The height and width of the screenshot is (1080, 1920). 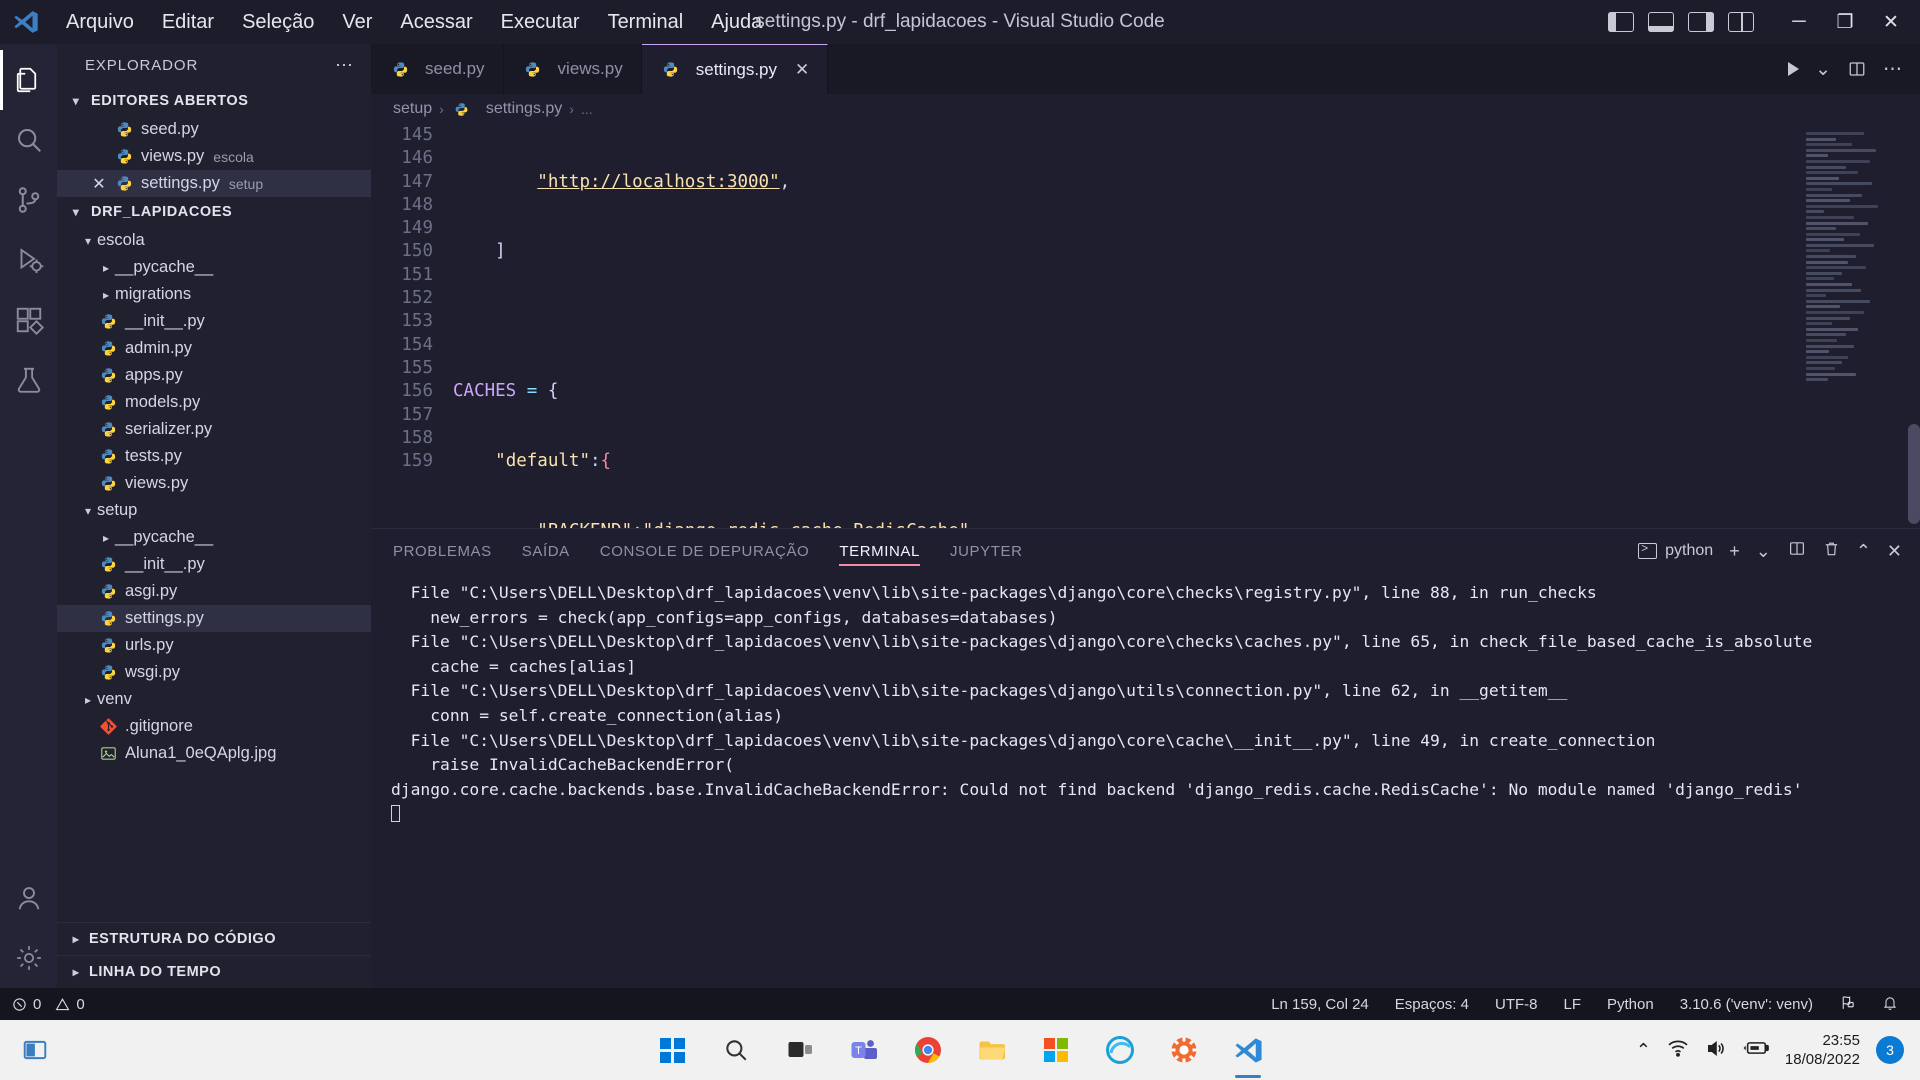 What do you see at coordinates (1184, 1050) in the screenshot?
I see `taskbar-settings-app` at bounding box center [1184, 1050].